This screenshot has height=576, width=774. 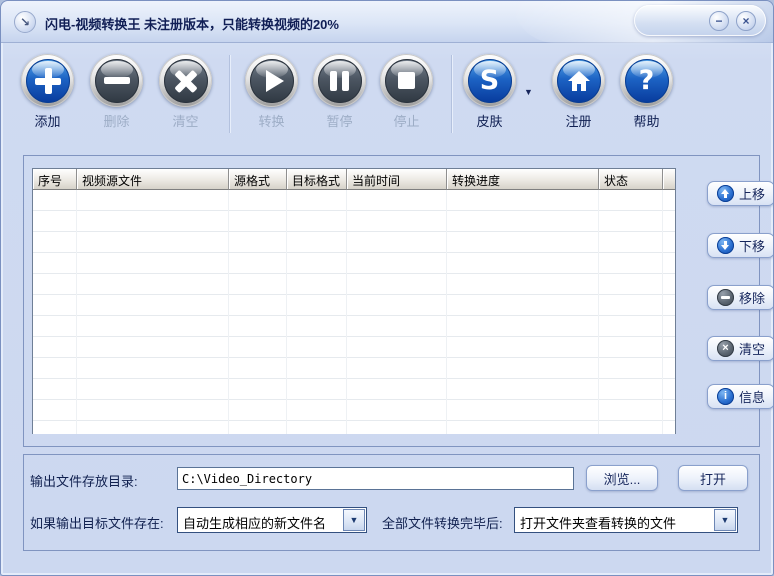 I want to click on add-button: 添加, so click(x=47, y=92).